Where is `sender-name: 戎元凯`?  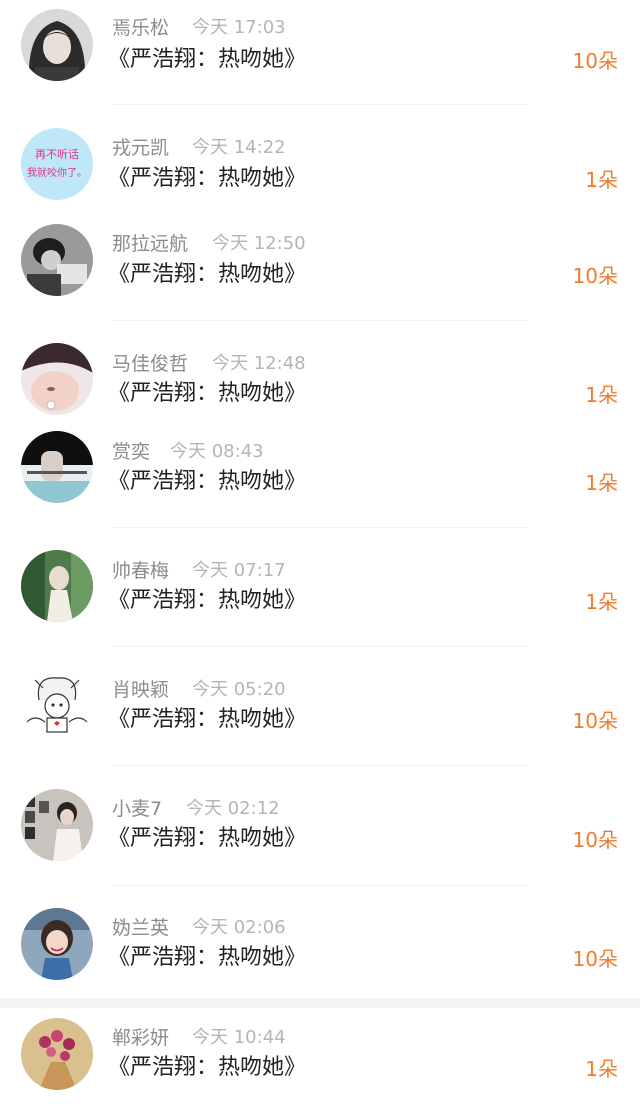 sender-name: 戎元凯 is located at coordinates (141, 148).